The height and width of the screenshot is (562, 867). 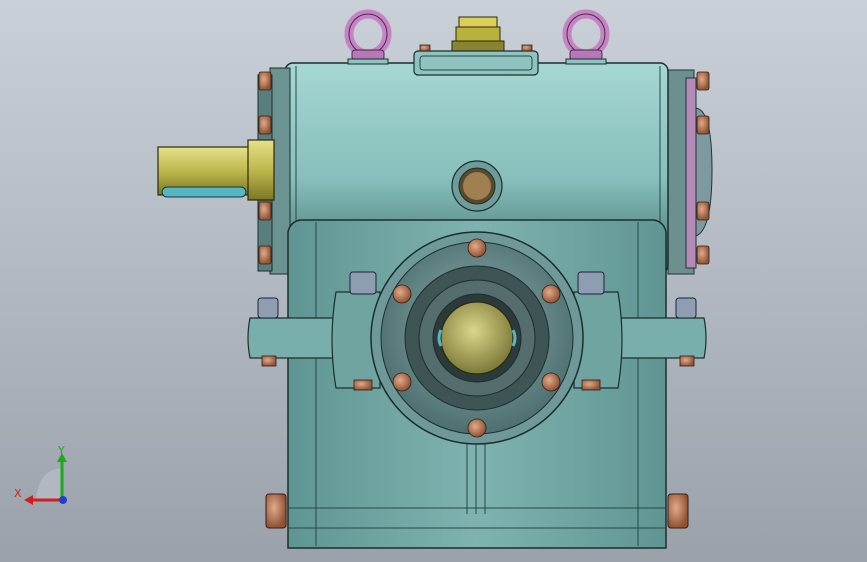 I want to click on y-axis-label: Y, so click(x=61, y=450).